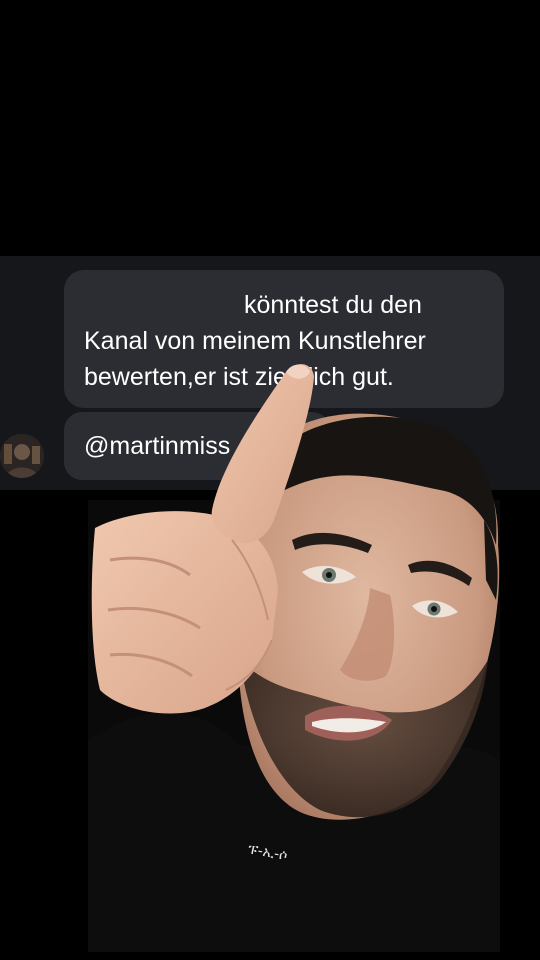 This screenshot has height=960, width=540. I want to click on mention-bubble: @martinmiss, so click(197, 446).